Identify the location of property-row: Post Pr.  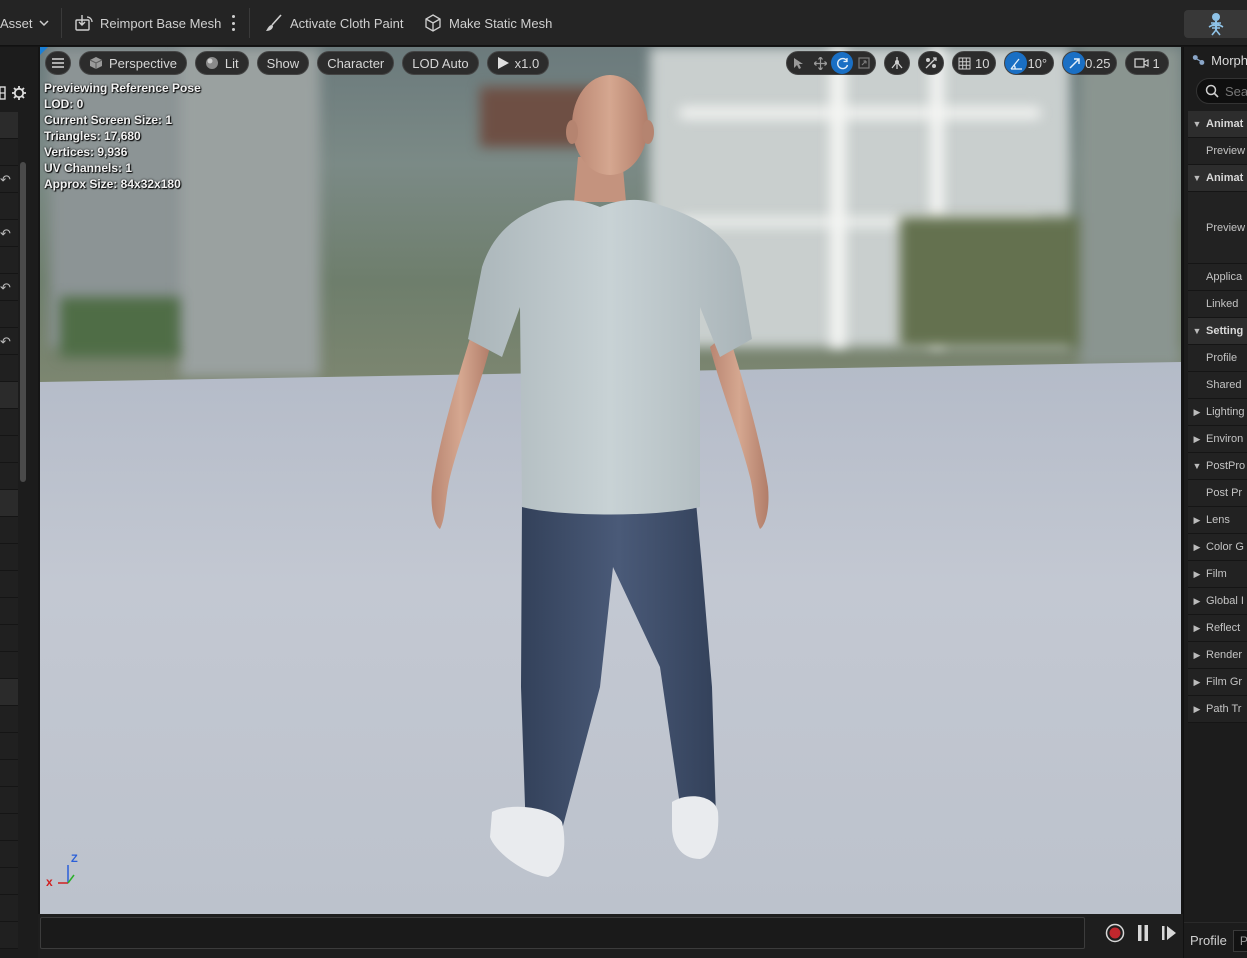
(1217, 493).